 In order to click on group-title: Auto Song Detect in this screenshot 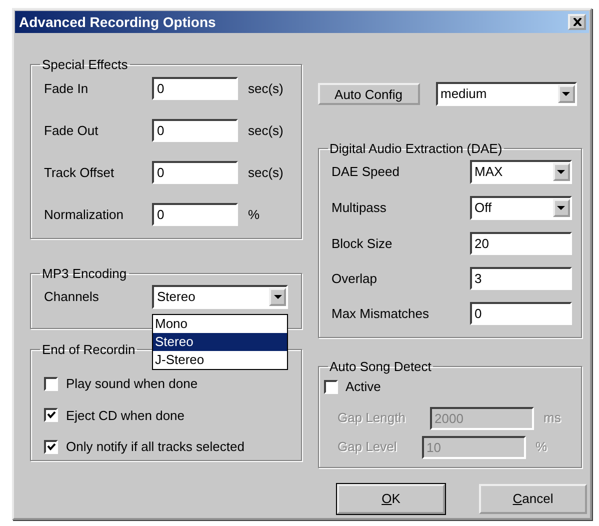, I will do `click(380, 366)`.